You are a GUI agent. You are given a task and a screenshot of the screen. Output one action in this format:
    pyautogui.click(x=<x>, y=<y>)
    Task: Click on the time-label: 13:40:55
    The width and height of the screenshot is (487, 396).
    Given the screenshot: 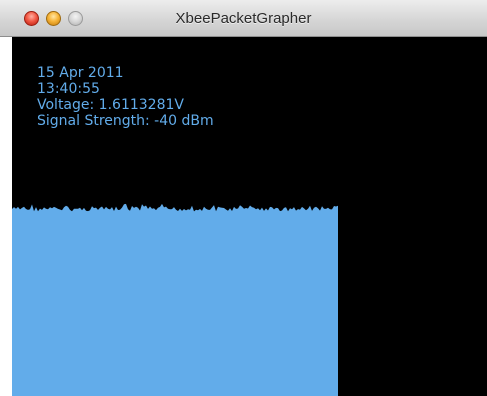 What is the action you would take?
    pyautogui.click(x=68, y=89)
    